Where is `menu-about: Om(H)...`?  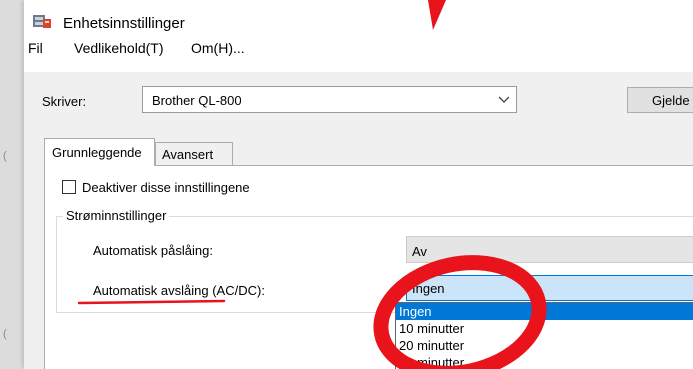 menu-about: Om(H)... is located at coordinates (218, 48).